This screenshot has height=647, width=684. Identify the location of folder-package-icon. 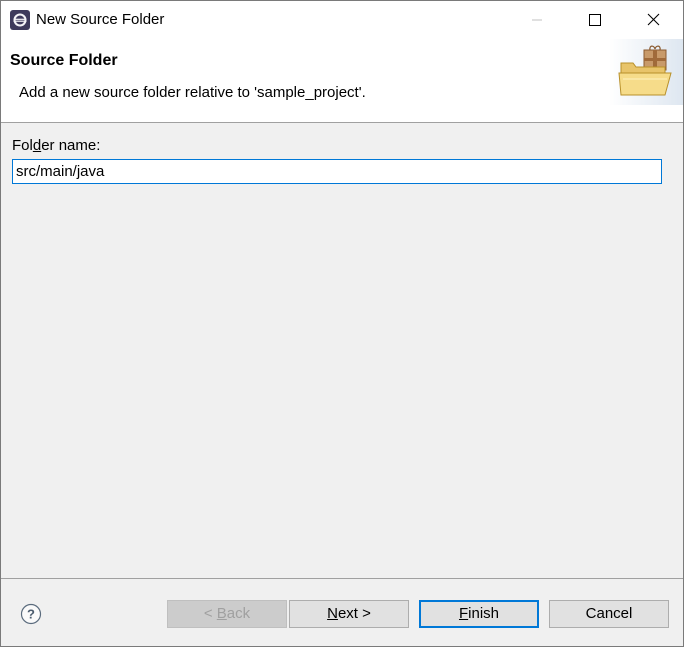
(646, 72).